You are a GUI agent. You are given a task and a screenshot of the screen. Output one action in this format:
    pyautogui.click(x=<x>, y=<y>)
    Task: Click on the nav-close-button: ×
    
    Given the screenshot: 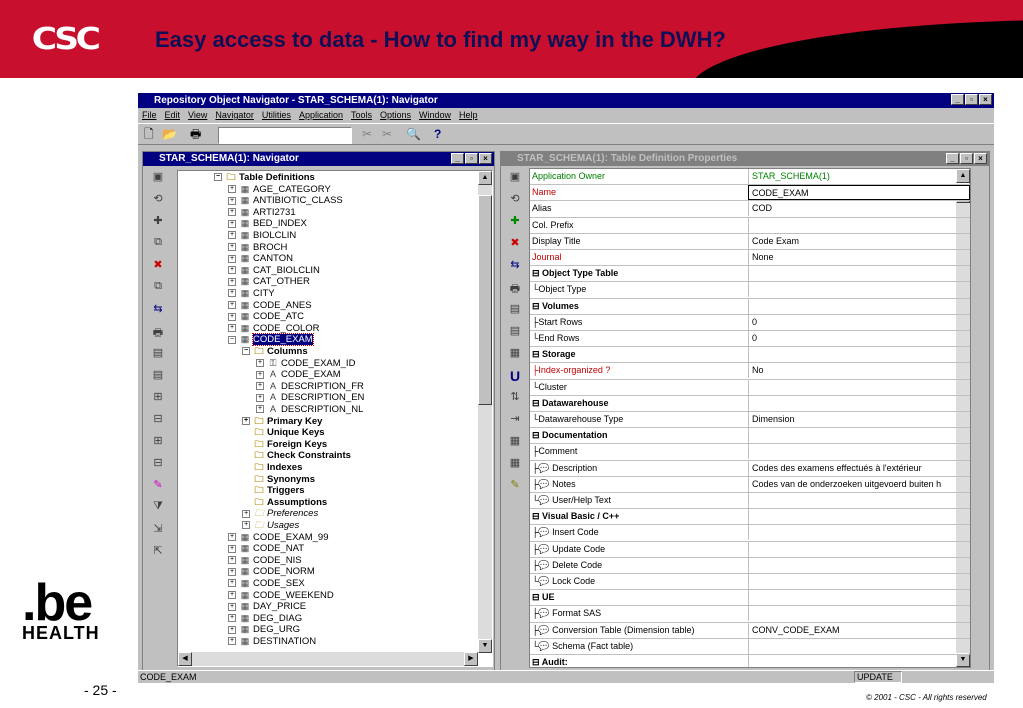 What is the action you would take?
    pyautogui.click(x=485, y=158)
    